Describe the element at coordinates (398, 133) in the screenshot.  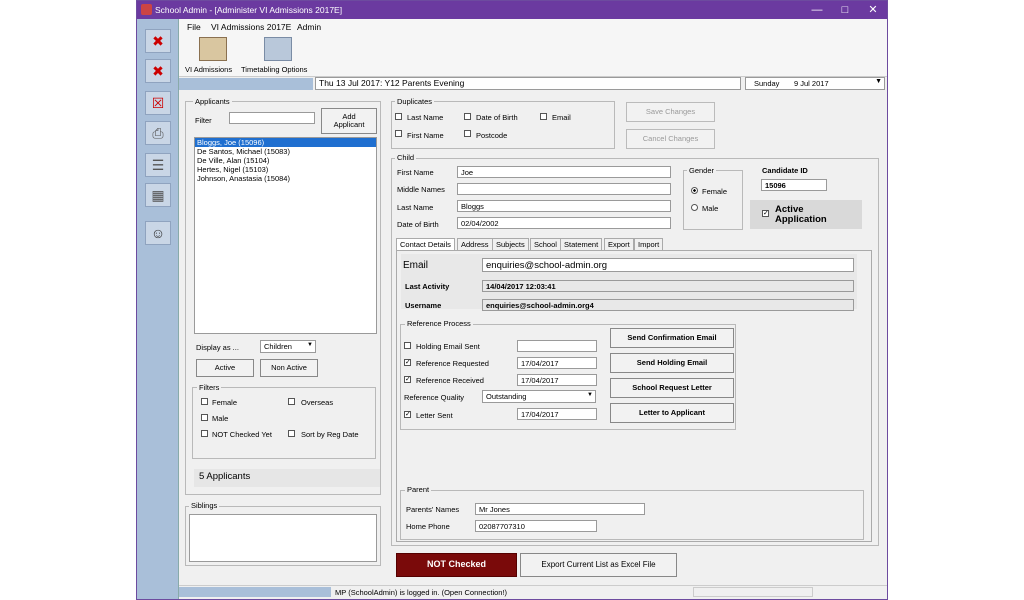
I see `dup-first-name-checkbox` at that location.